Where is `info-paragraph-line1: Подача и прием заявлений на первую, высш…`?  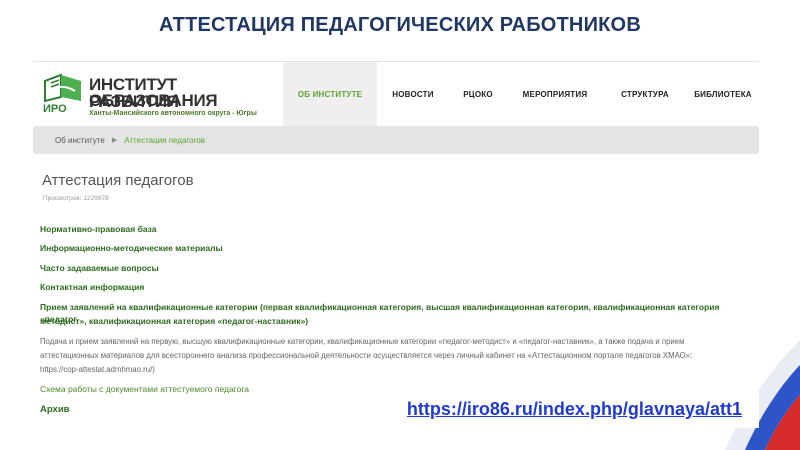
info-paragraph-line1: Подача и прием заявлений на первую, высш… is located at coordinates (362, 341).